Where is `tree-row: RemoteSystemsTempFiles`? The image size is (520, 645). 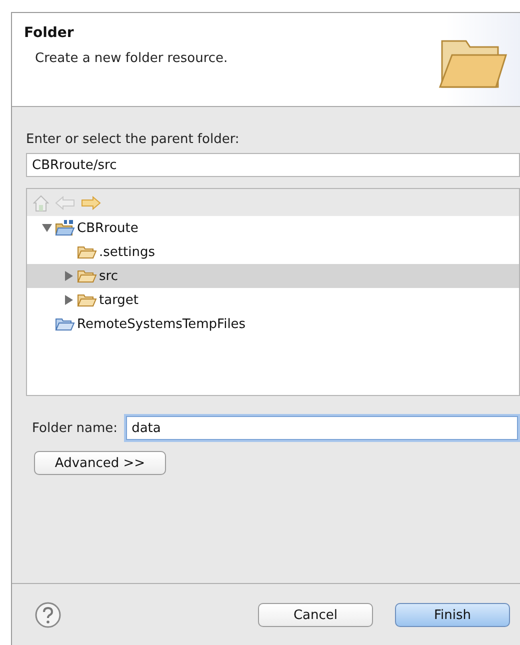 tree-row: RemoteSystemsTempFiles is located at coordinates (273, 324).